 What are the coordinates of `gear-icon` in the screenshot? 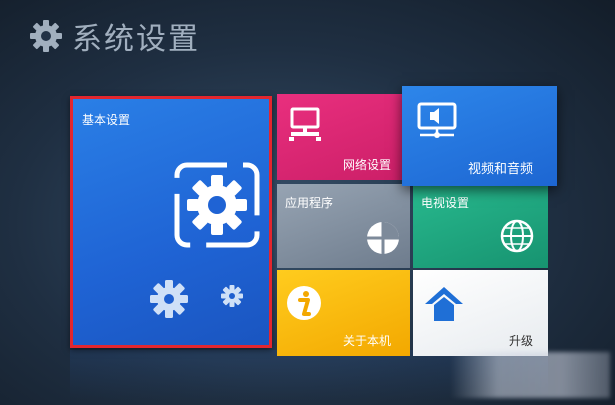 It's located at (46, 36).